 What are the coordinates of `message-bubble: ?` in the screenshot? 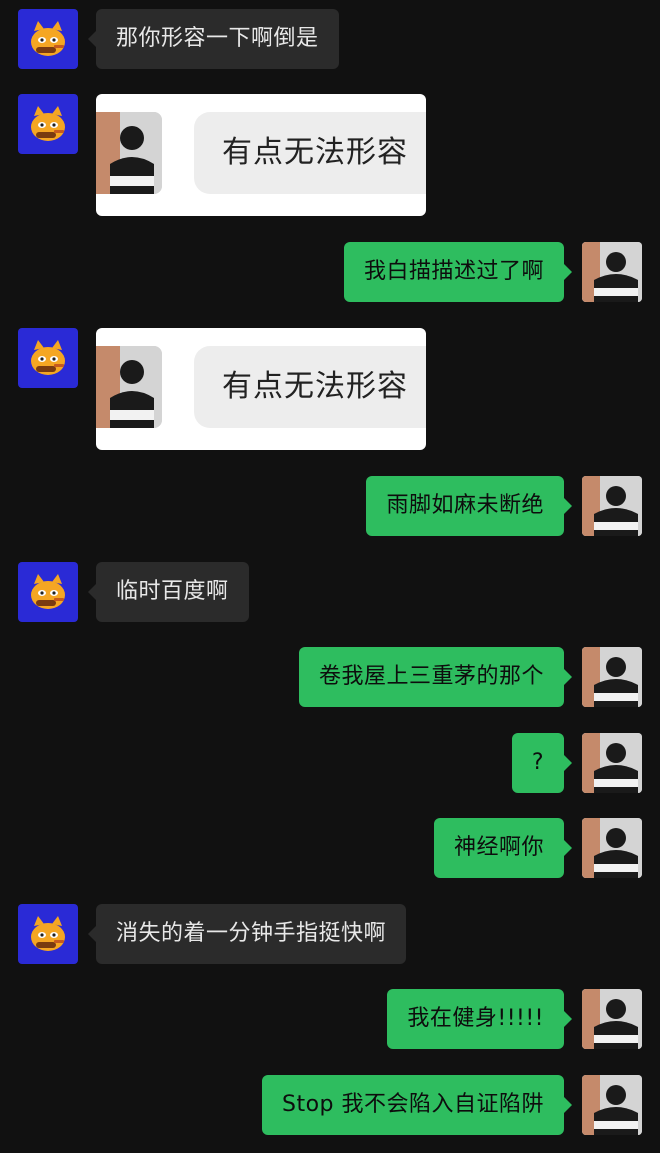 It's located at (542, 763).